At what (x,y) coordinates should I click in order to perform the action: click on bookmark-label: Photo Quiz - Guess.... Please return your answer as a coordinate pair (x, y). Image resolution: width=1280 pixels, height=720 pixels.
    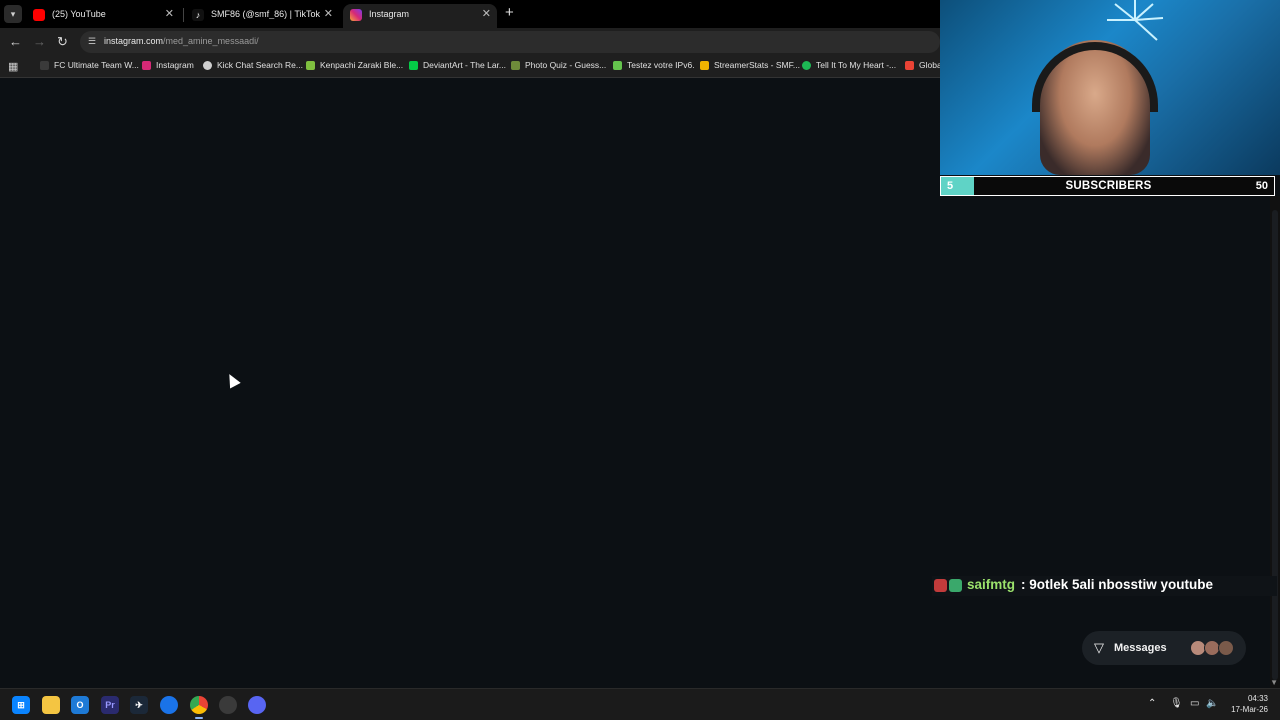
    Looking at the image, I should click on (566, 65).